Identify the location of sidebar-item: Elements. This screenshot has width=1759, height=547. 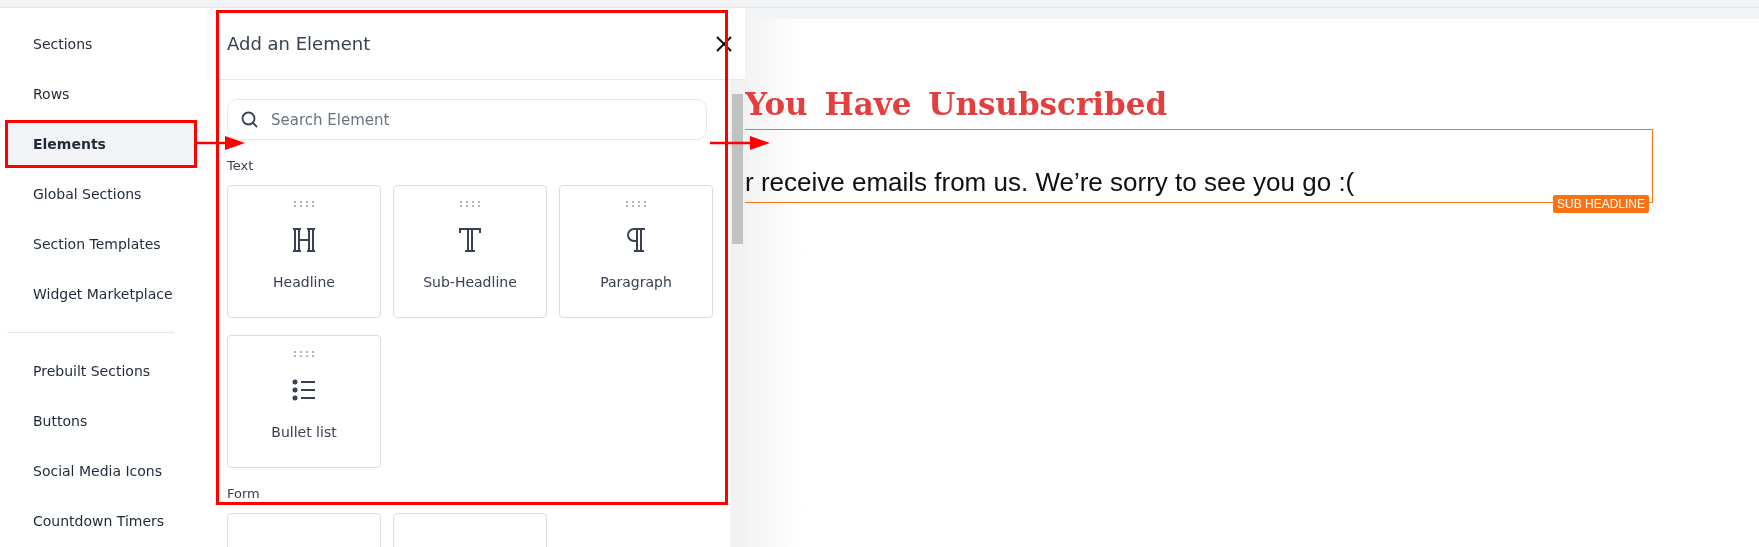
(101, 144).